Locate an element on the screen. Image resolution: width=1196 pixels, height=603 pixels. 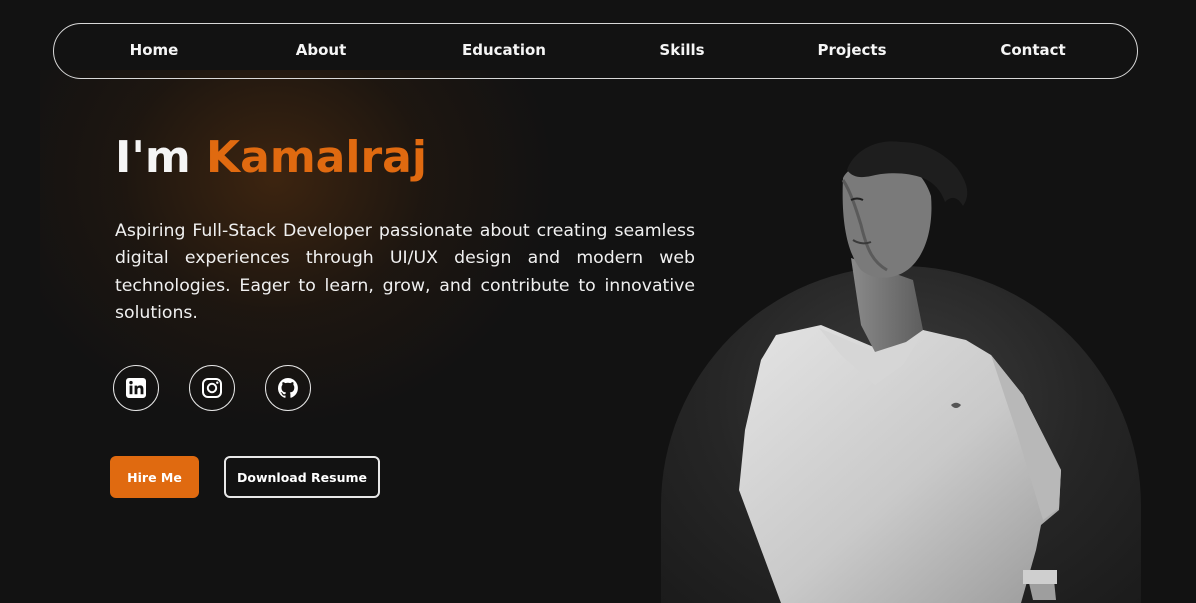
nav-item-education: Education is located at coordinates (504, 50).